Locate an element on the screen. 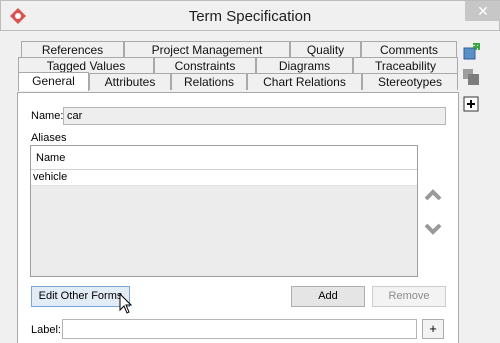 This screenshot has height=343, width=500. tab-stereotypes: Stereotypes is located at coordinates (410, 81).